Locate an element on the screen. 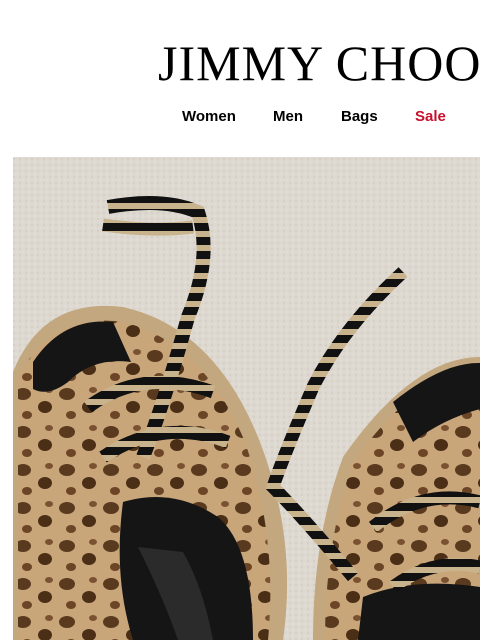  main-nav: Women Men Bags Sale is located at coordinates (240, 118).